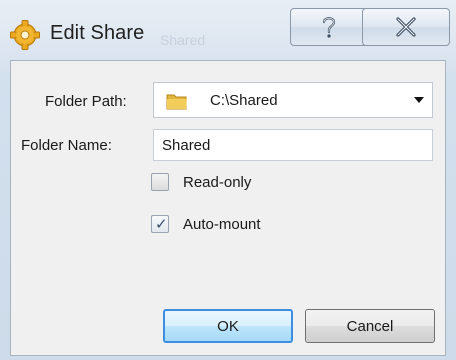  I want to click on dialog-title: Edit Share, so click(97, 33).